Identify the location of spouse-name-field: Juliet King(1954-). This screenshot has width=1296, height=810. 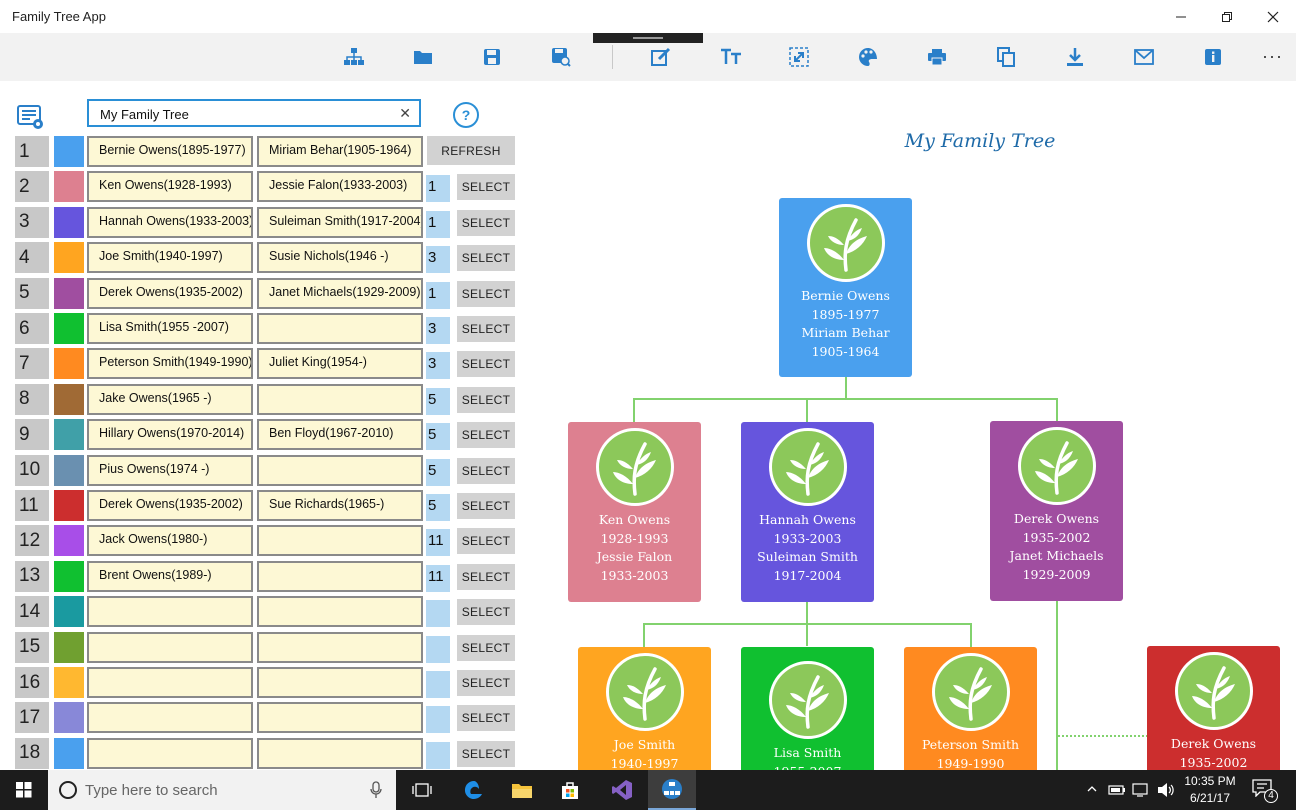
(340, 364).